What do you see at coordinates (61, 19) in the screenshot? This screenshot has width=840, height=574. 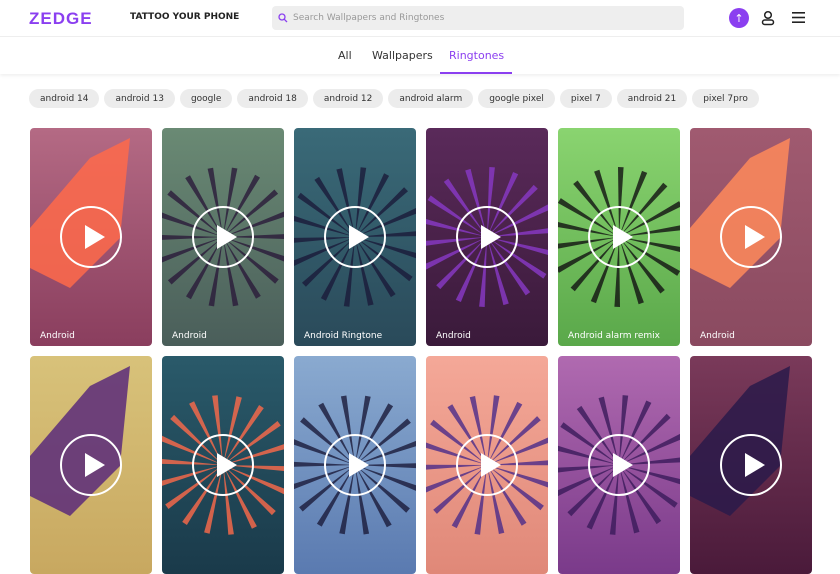 I see `zedge-logo: ZEDGE` at bounding box center [61, 19].